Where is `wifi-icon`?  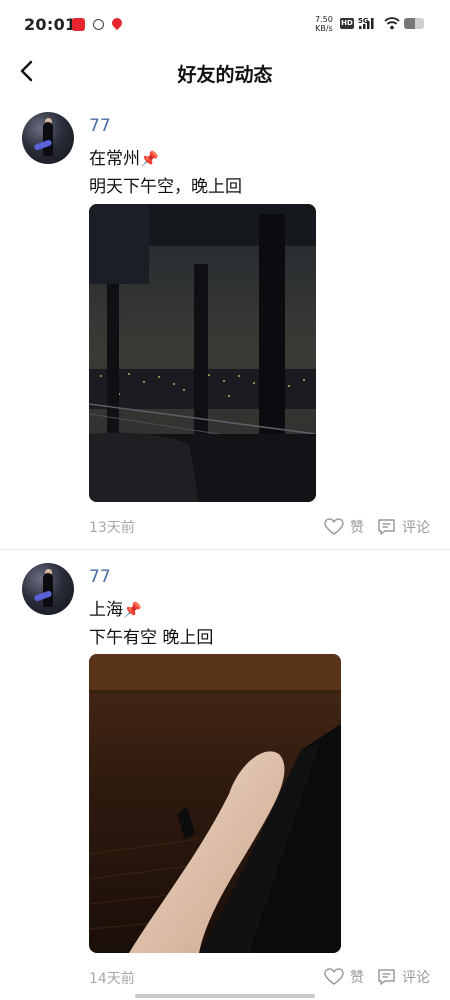
wifi-icon is located at coordinates (392, 23).